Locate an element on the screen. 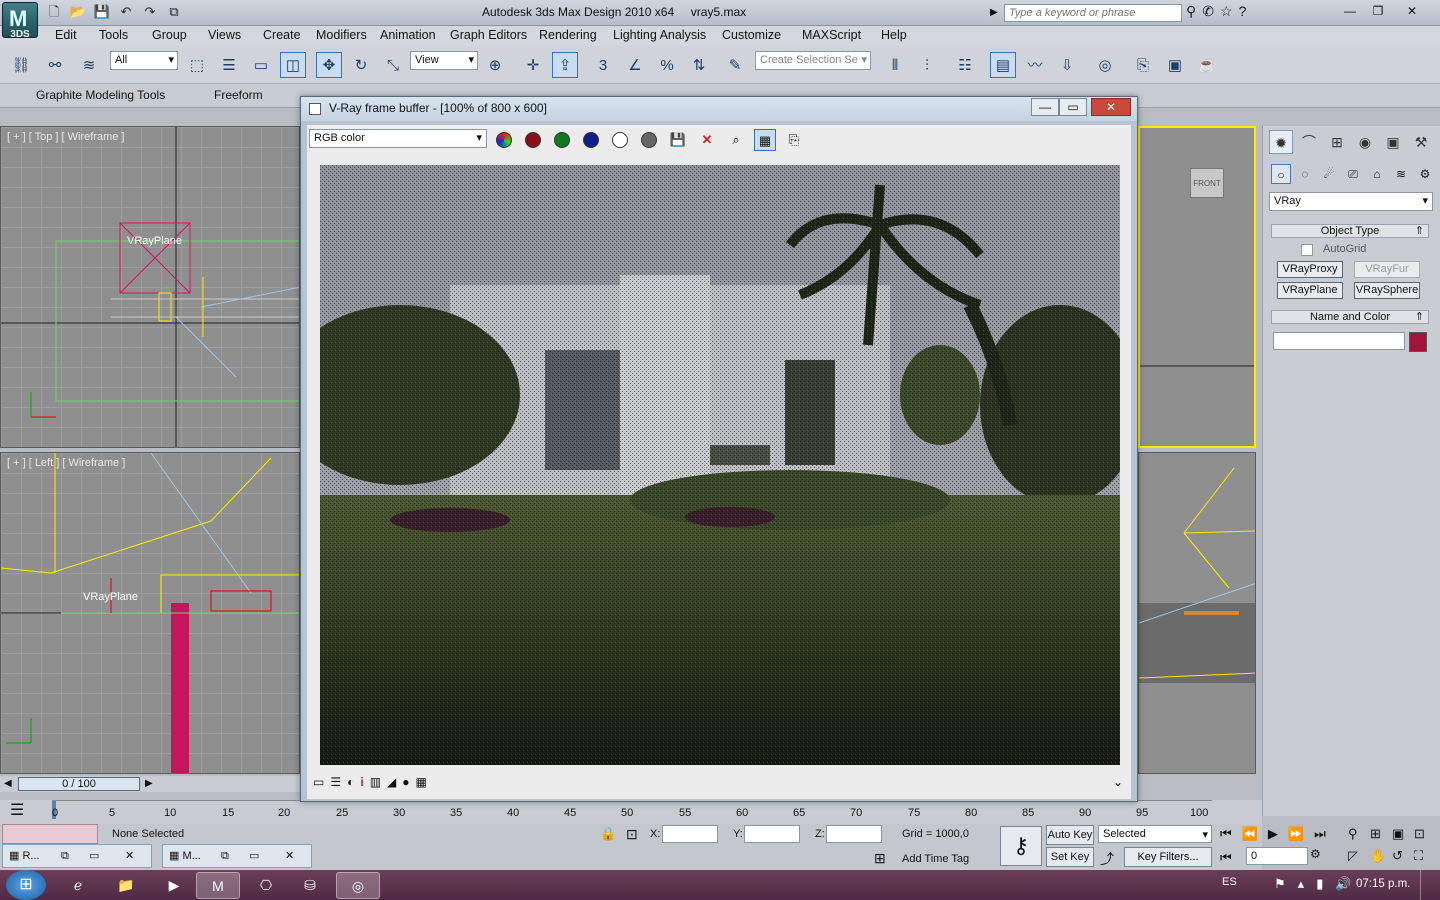 This screenshot has width=1440, height=900. spinner-snap-icon: ⇅ is located at coordinates (699, 65).